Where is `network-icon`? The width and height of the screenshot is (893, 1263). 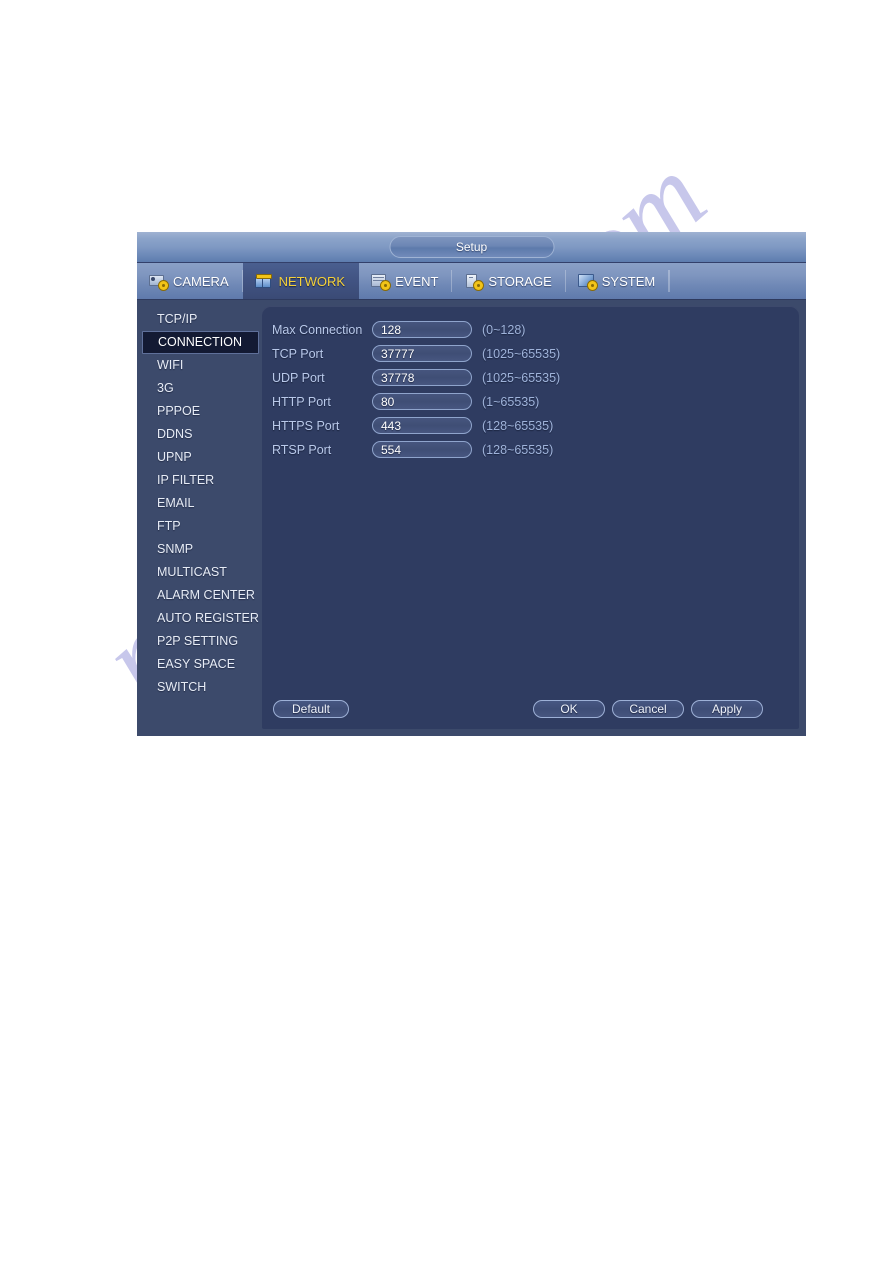 network-icon is located at coordinates (263, 281).